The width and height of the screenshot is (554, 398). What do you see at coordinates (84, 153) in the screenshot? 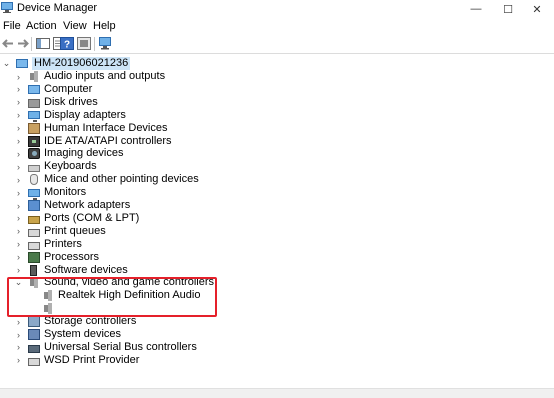
I see `tree-category-label: Imaging devices` at bounding box center [84, 153].